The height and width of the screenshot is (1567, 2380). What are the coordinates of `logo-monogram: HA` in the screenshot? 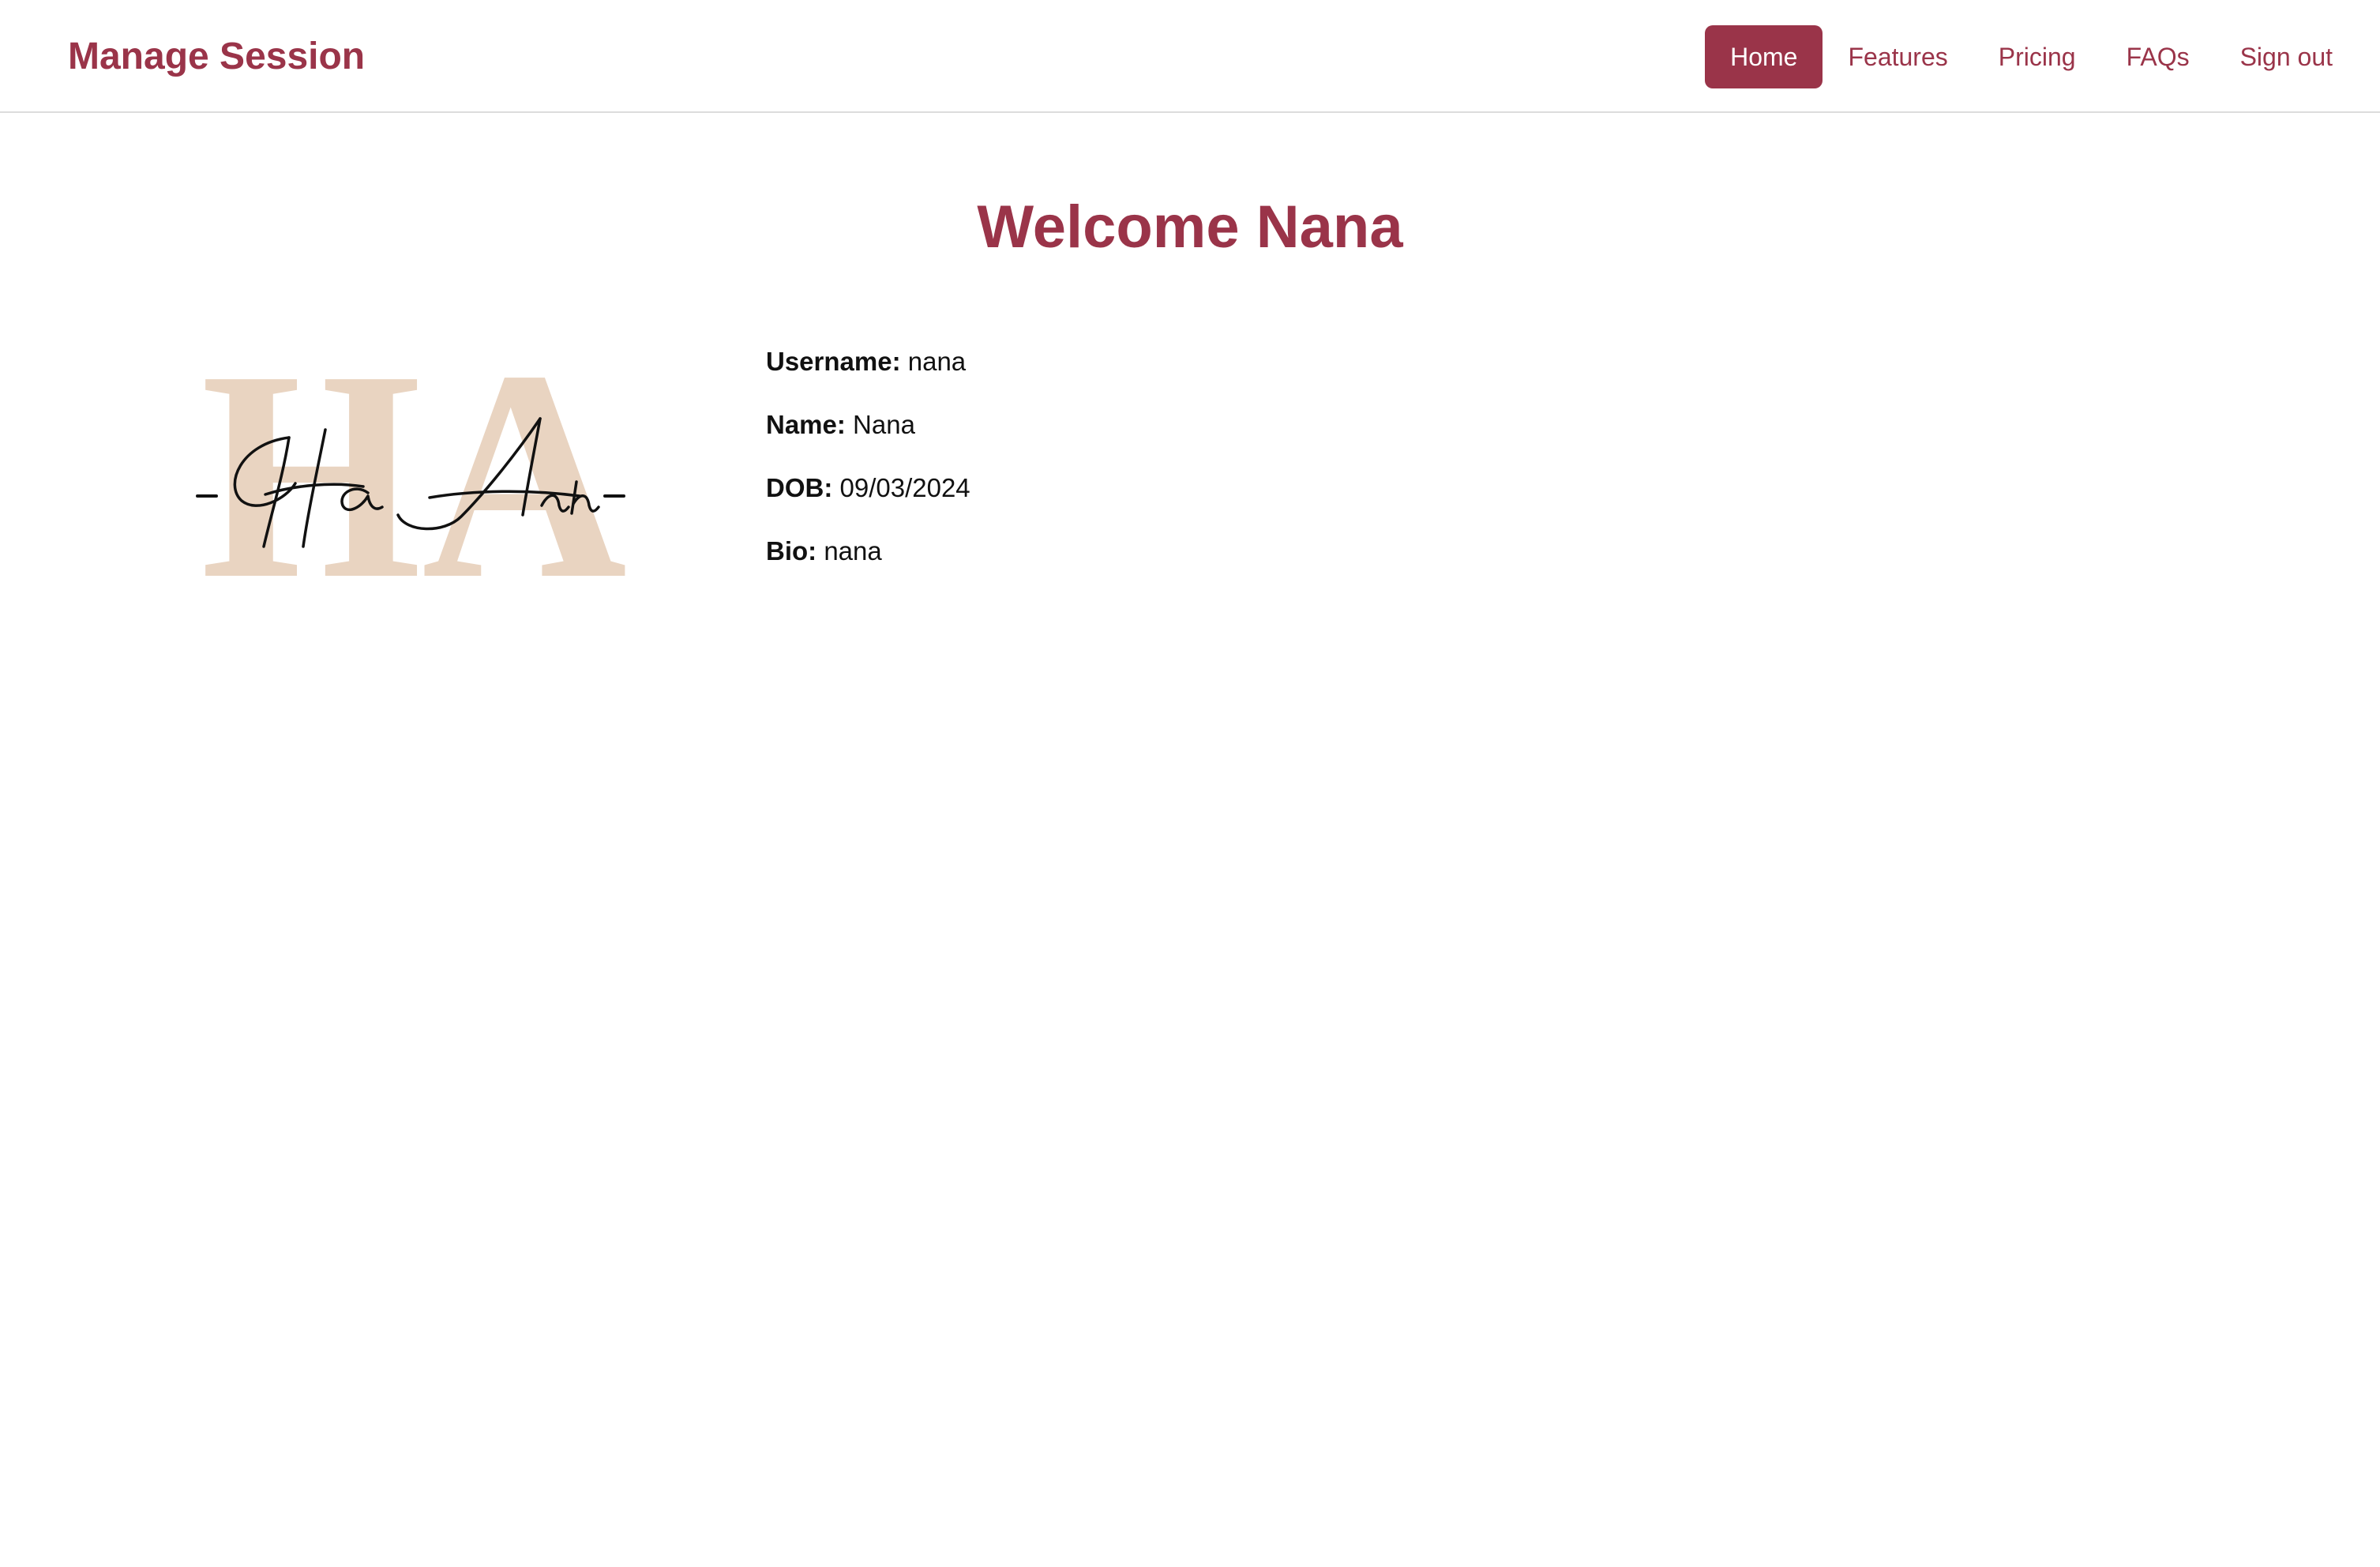 It's located at (414, 469).